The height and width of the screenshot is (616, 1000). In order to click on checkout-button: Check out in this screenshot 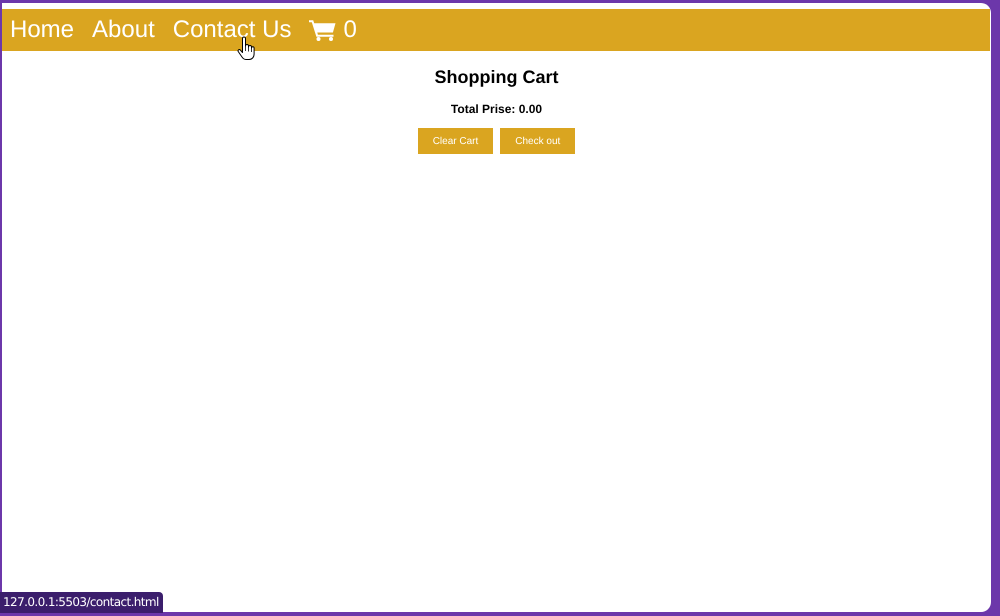, I will do `click(538, 141)`.